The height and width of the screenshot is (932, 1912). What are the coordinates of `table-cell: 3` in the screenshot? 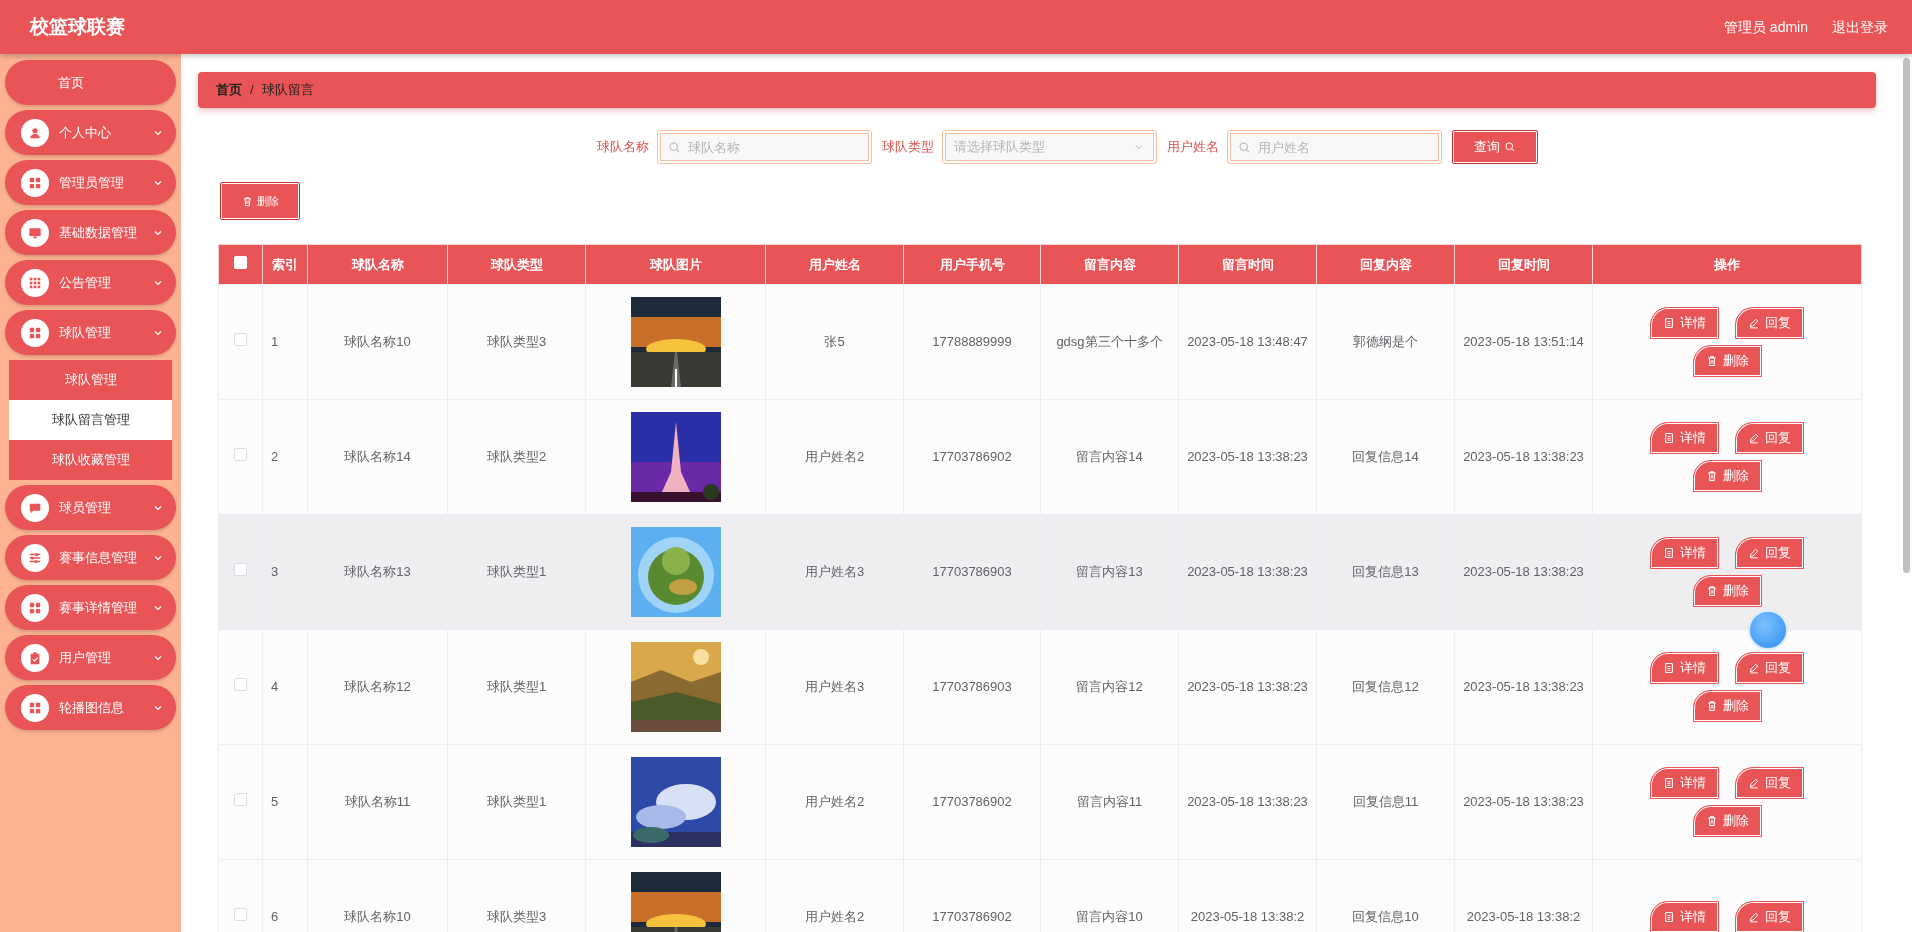 It's located at (275, 572).